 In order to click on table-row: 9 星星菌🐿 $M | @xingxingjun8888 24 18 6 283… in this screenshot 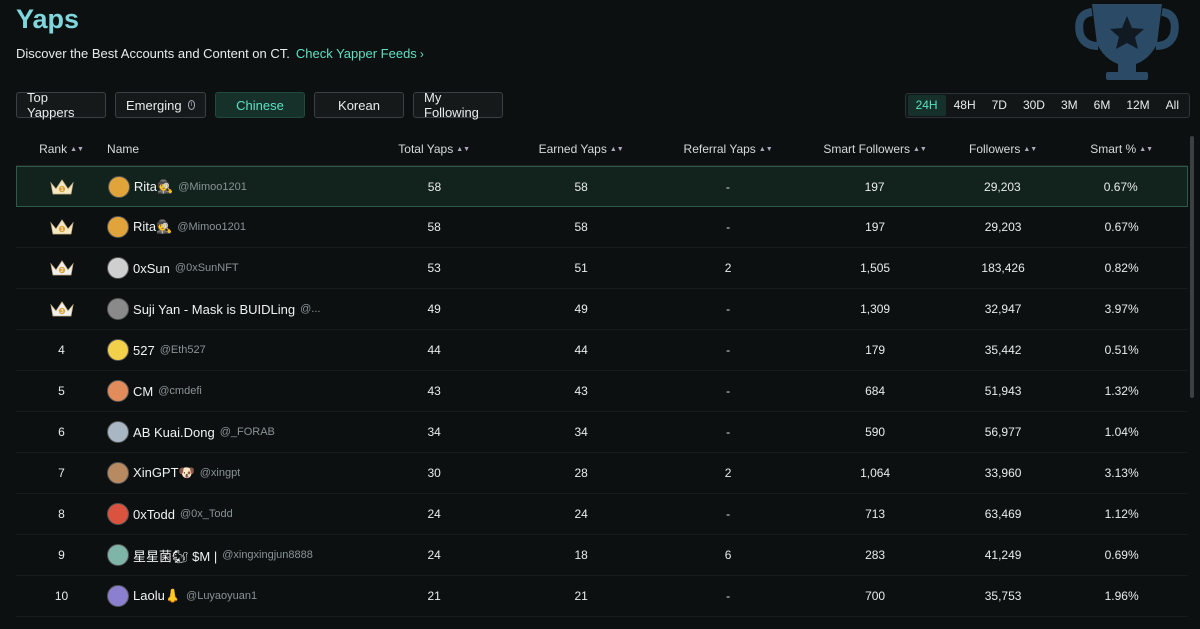, I will do `click(602, 555)`.